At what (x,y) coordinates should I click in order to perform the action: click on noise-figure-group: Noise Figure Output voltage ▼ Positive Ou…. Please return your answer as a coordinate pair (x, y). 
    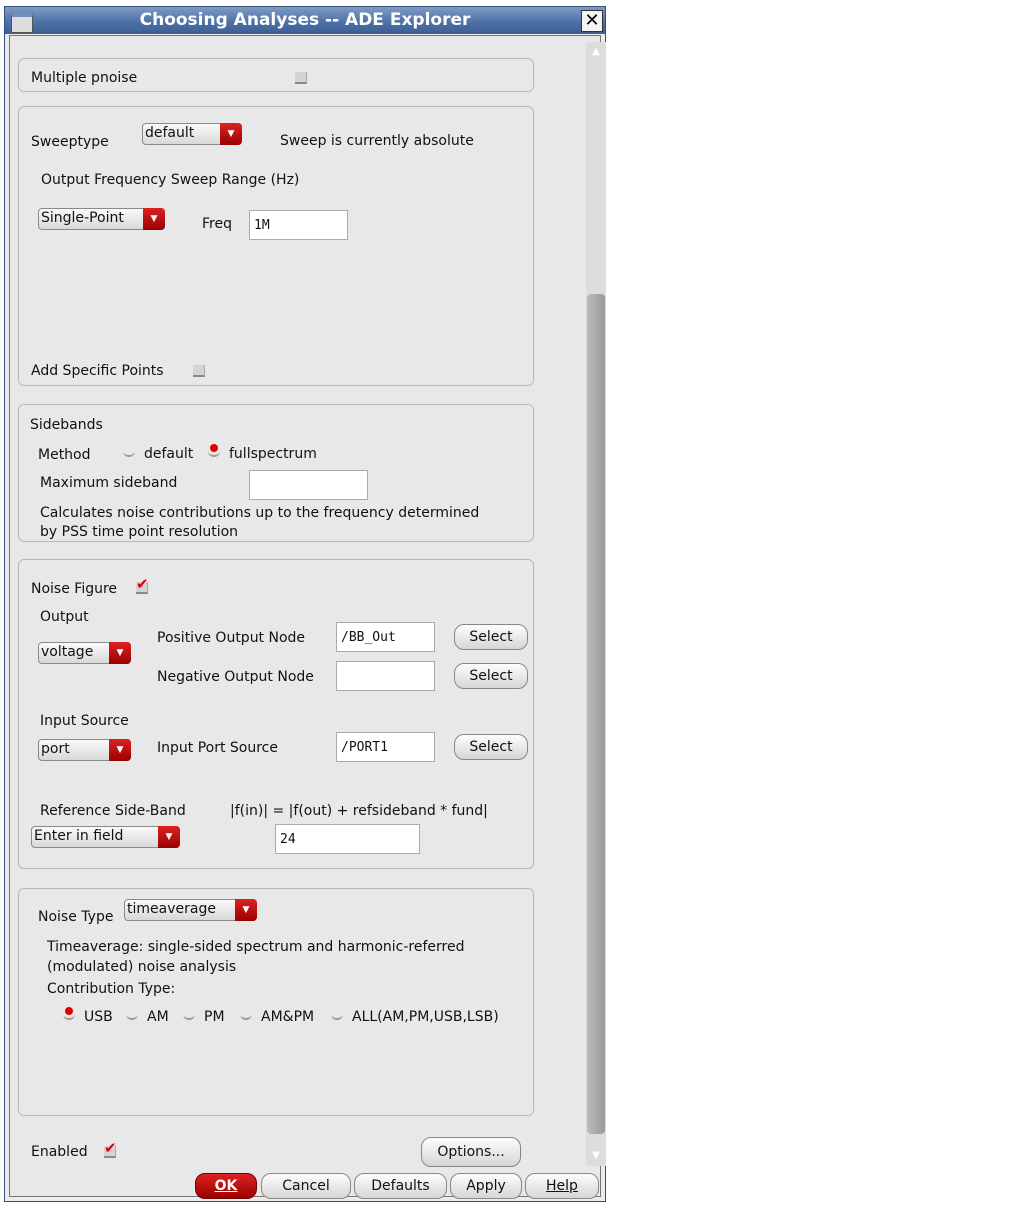
    Looking at the image, I should click on (276, 714).